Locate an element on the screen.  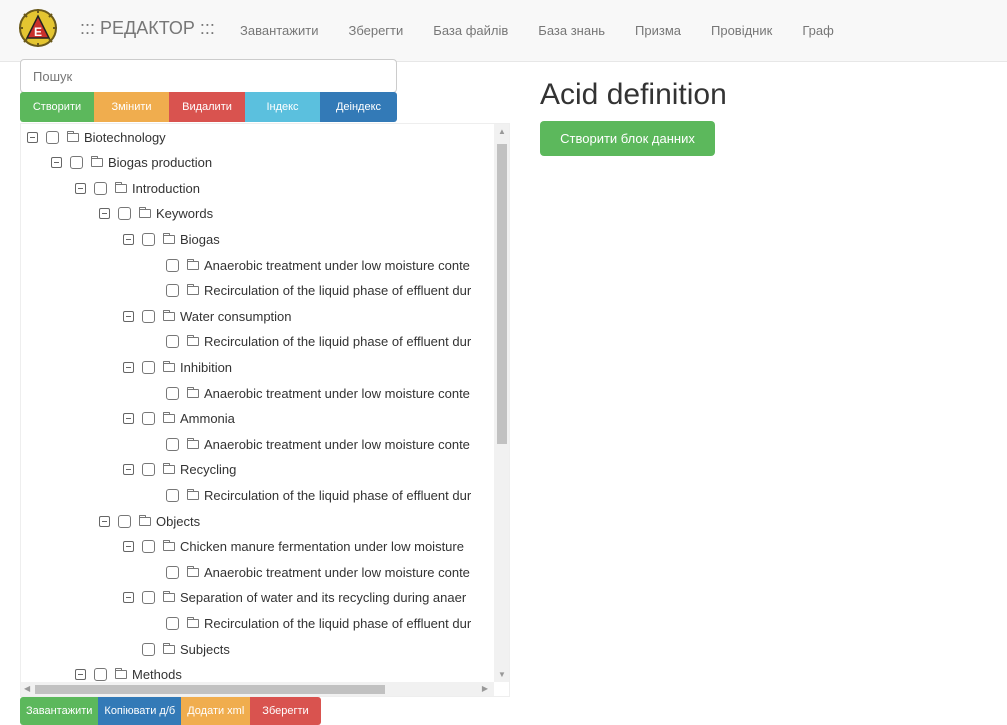
edit-button: Змінити is located at coordinates (131, 107).